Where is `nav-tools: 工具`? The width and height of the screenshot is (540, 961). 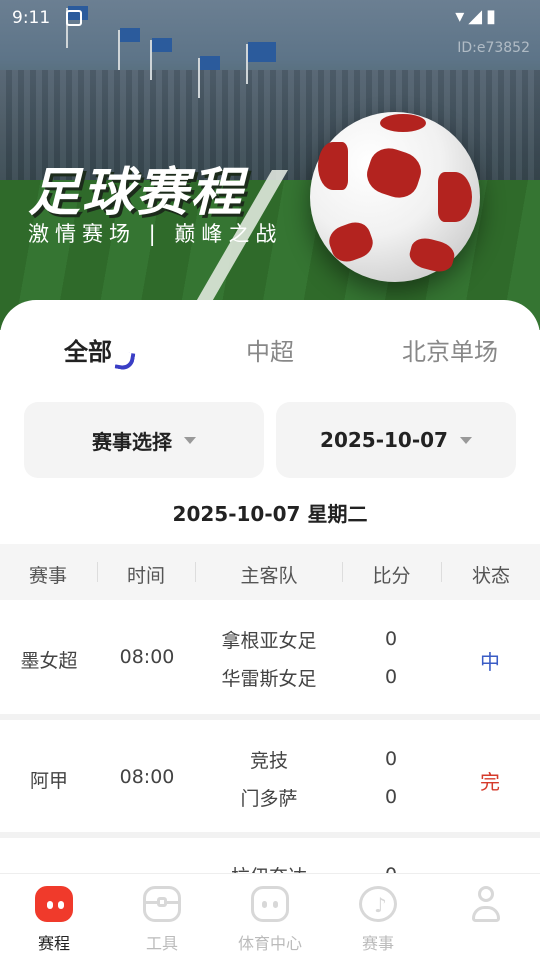
nav-tools: 工具 is located at coordinates (162, 917).